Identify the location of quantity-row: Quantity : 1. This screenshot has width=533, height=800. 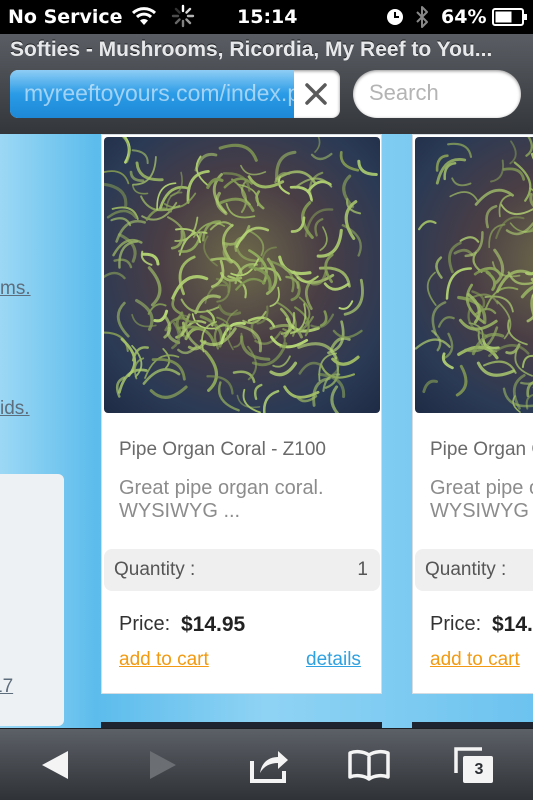
(242, 570).